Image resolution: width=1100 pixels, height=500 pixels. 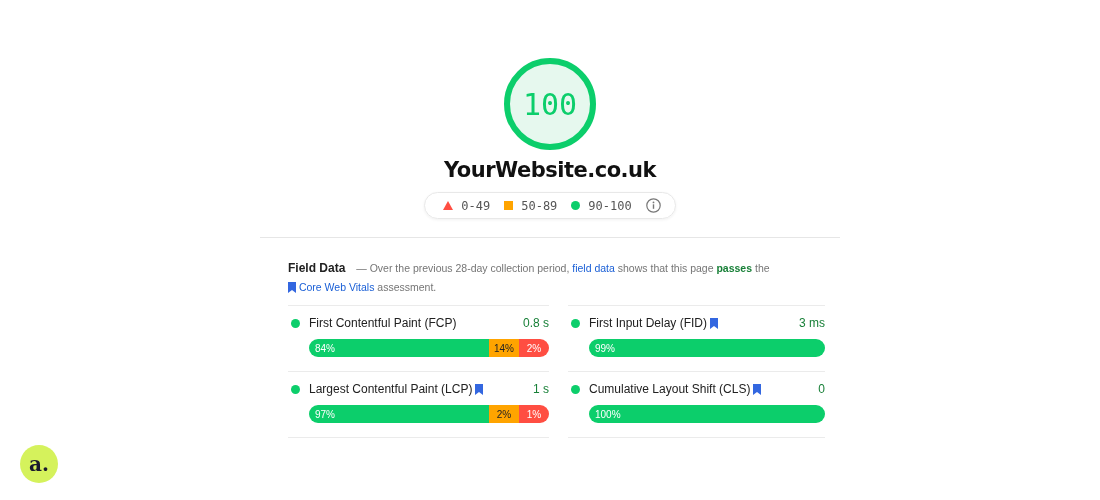 I want to click on legend-label: 90-100, so click(x=610, y=205).